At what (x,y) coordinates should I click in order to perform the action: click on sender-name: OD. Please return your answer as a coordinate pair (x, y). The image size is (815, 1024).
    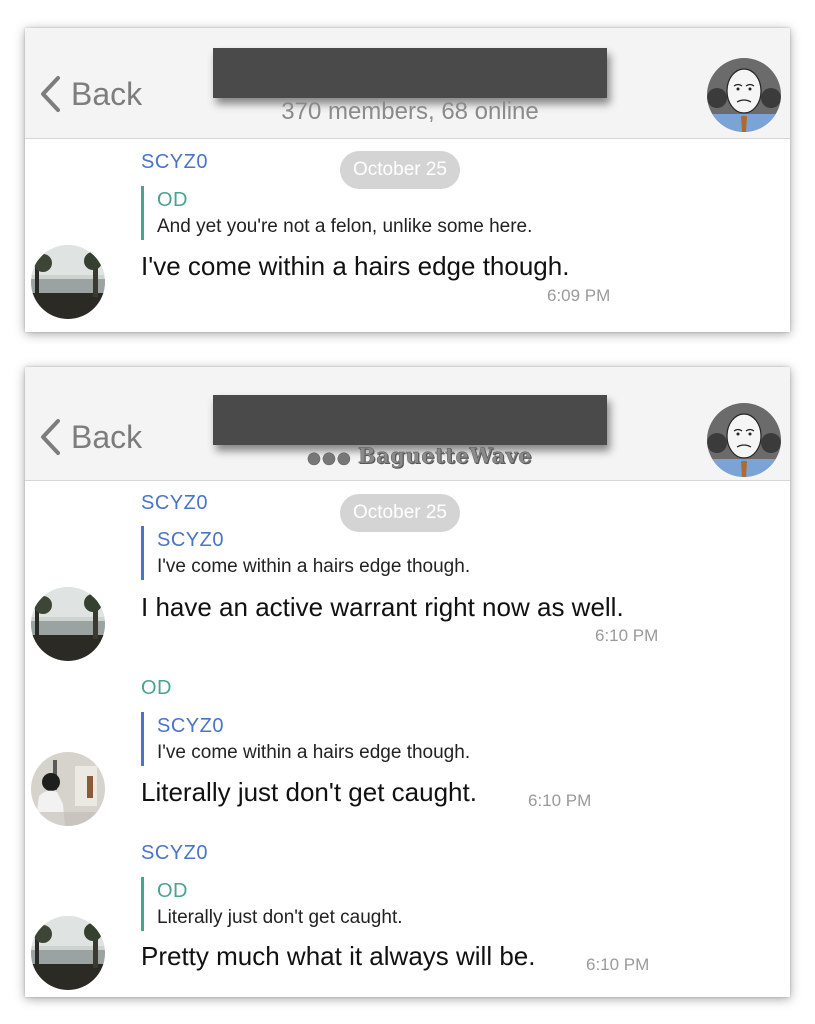
    Looking at the image, I should click on (156, 688).